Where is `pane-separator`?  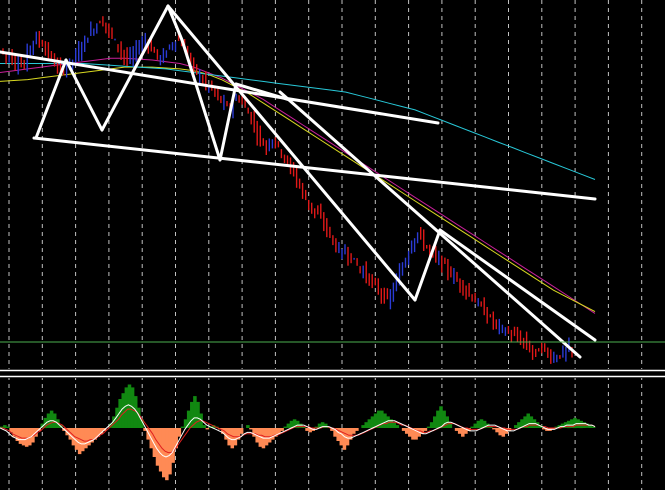
pane-separator is located at coordinates (332, 373).